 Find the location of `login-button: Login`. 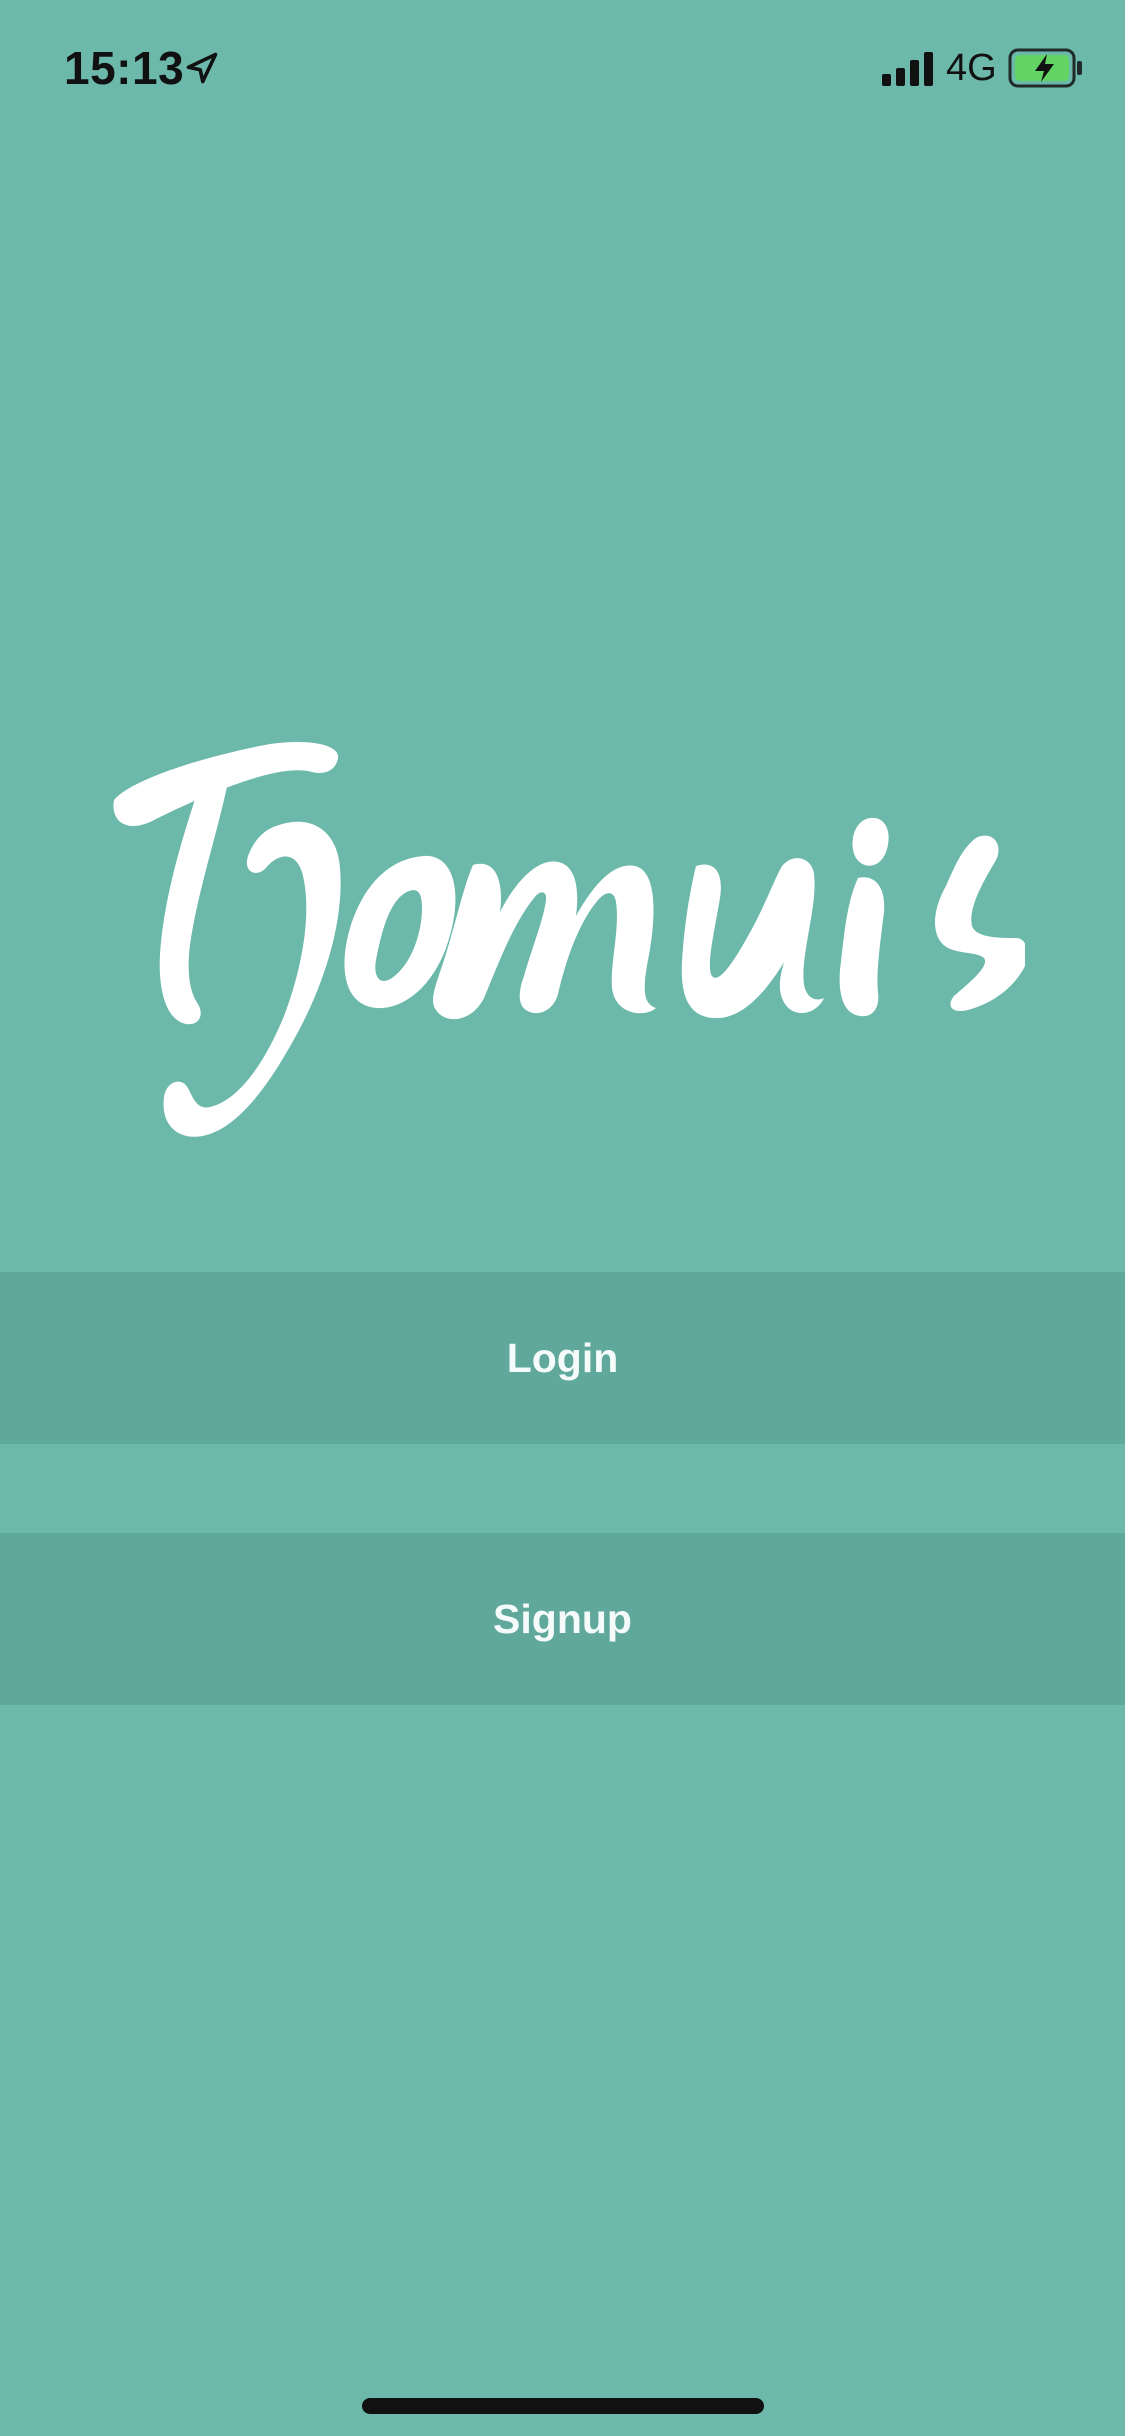

login-button: Login is located at coordinates (562, 1358).